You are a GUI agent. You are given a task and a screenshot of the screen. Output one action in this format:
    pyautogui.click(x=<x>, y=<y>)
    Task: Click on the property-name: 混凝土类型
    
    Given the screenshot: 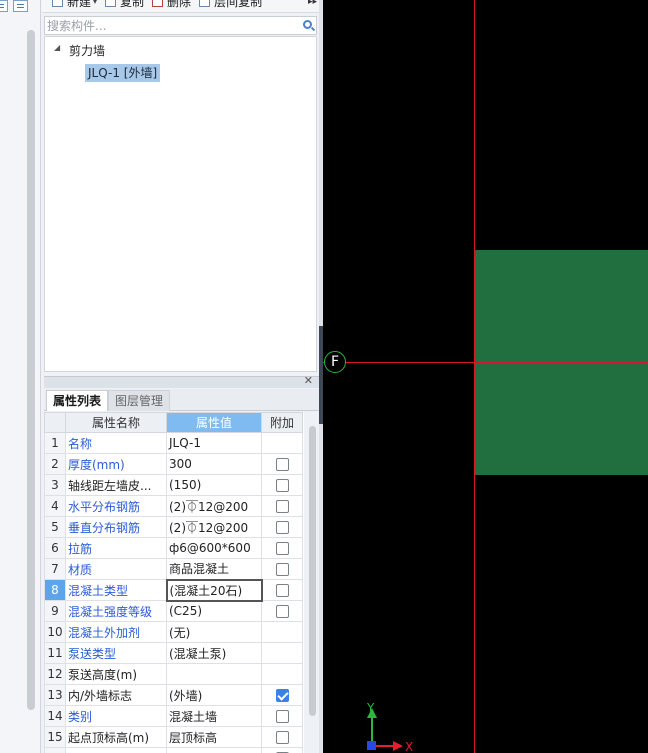 What is the action you would take?
    pyautogui.click(x=116, y=590)
    